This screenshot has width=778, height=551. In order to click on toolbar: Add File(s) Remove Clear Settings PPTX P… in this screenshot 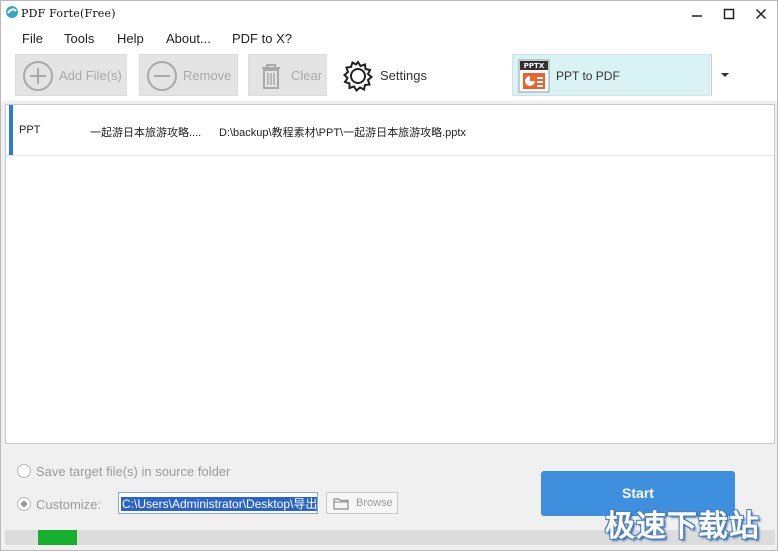, I will do `click(389, 76)`.